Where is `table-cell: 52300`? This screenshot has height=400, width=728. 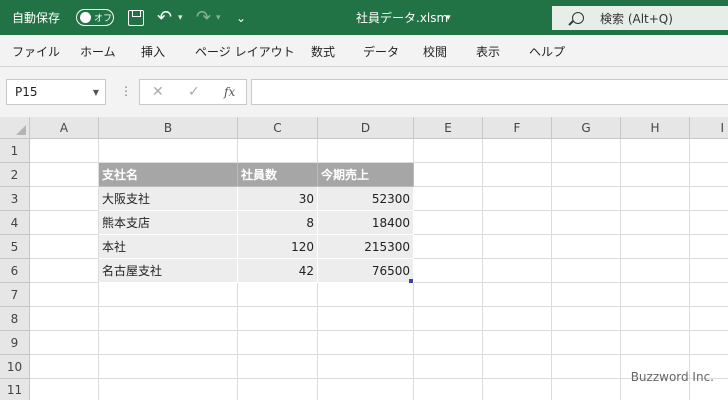
table-cell: 52300 is located at coordinates (366, 199).